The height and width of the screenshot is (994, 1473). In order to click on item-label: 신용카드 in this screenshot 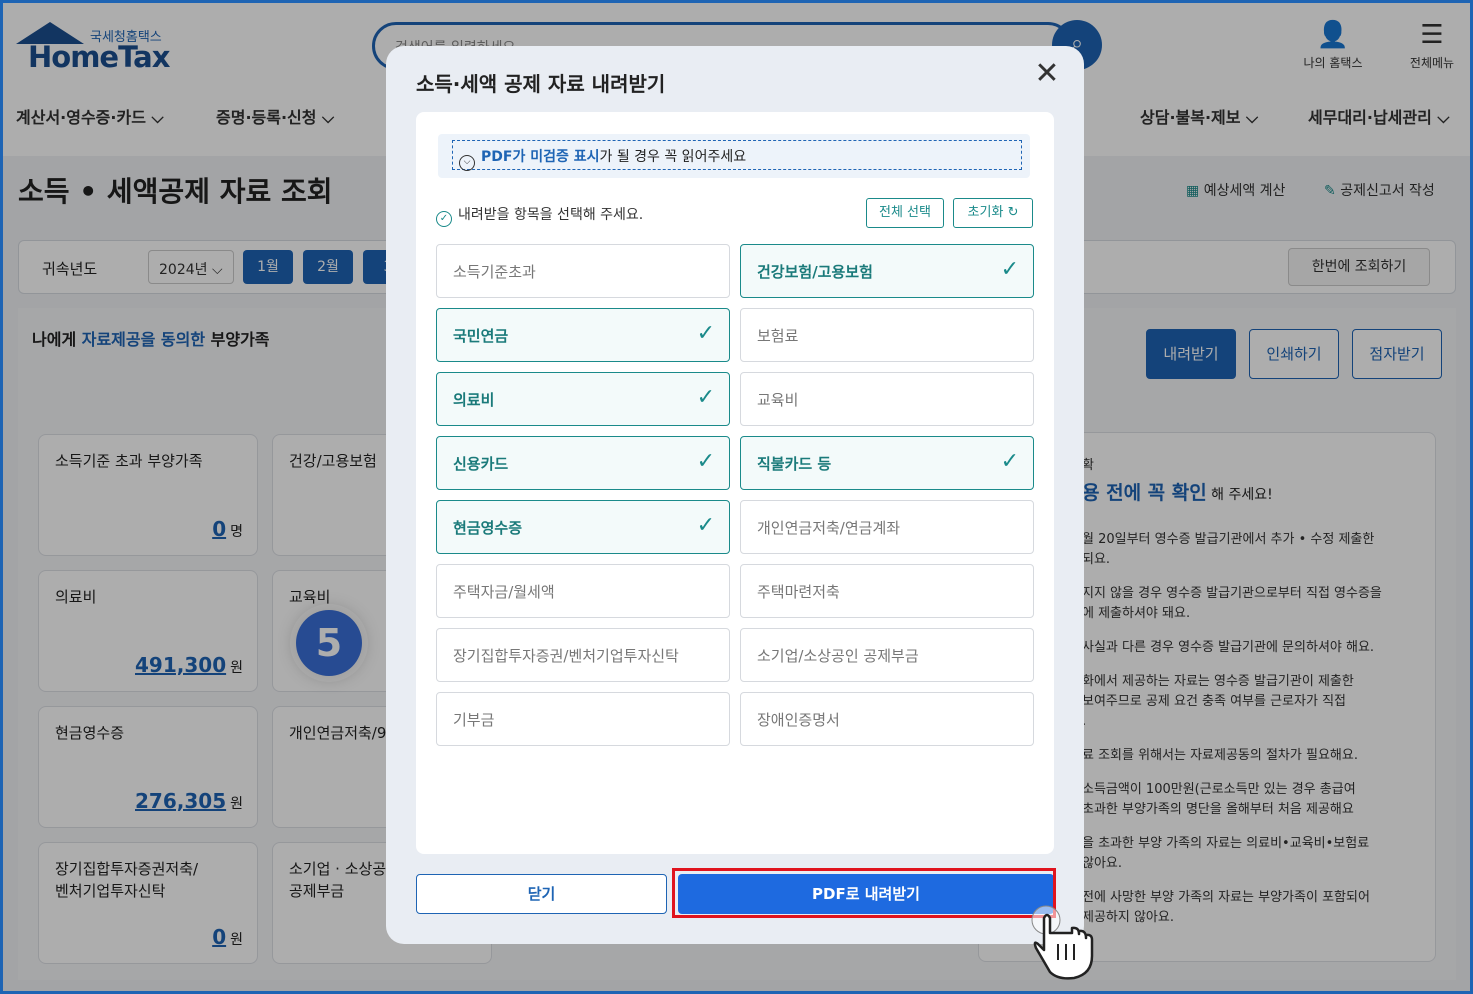, I will do `click(481, 464)`.